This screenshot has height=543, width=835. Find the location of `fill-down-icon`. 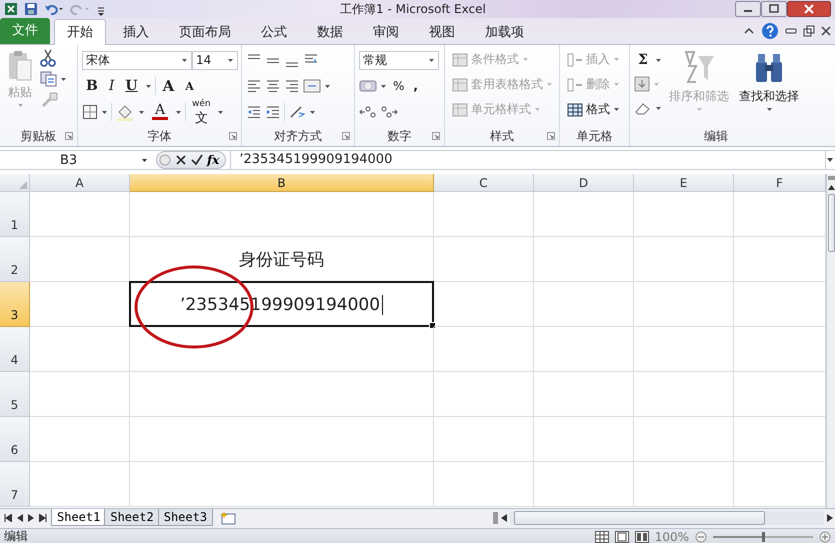

fill-down-icon is located at coordinates (642, 84).